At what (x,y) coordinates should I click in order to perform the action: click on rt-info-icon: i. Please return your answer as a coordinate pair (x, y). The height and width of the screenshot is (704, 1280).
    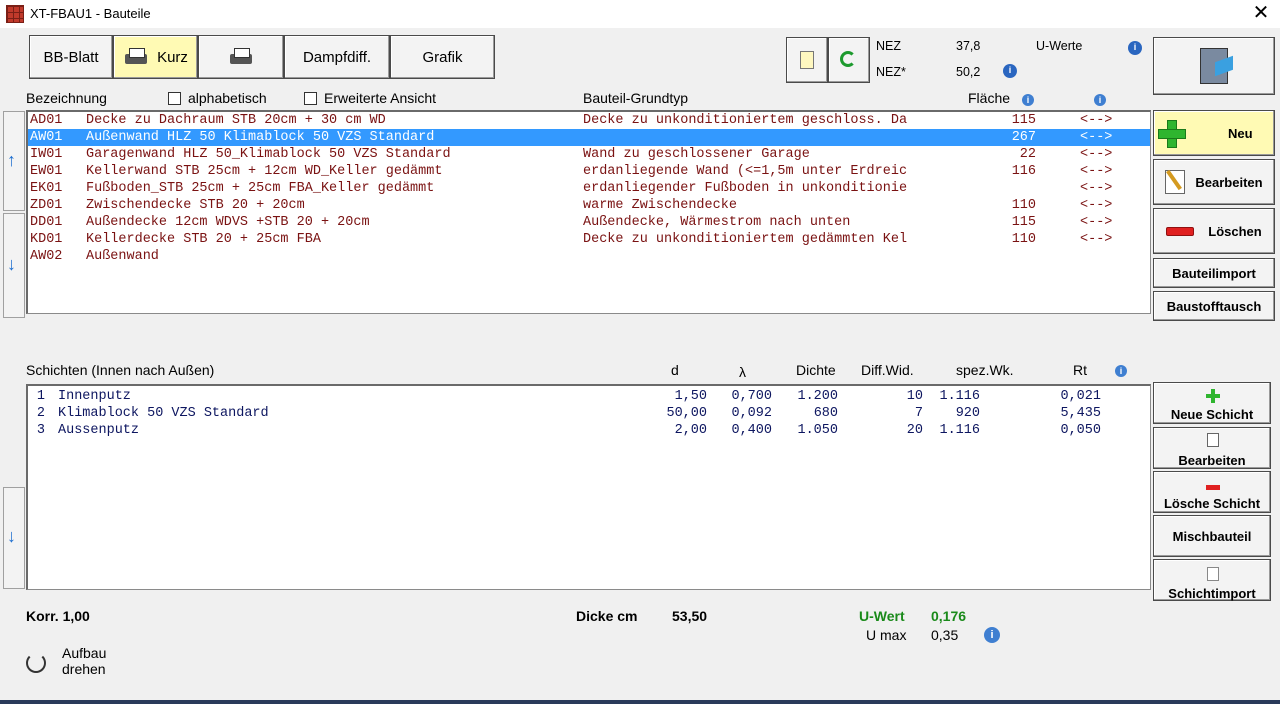
    Looking at the image, I should click on (1121, 371).